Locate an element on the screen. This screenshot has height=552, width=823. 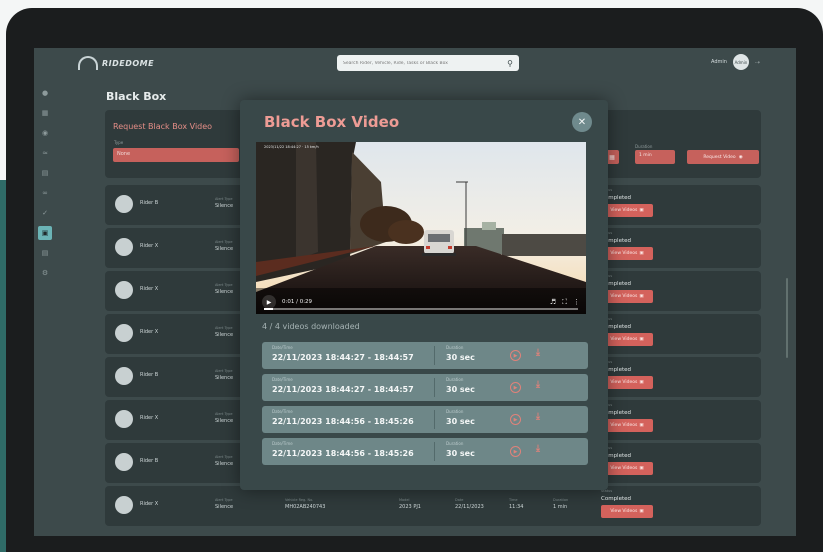
close-icon: ✕ is located at coordinates (582, 122).